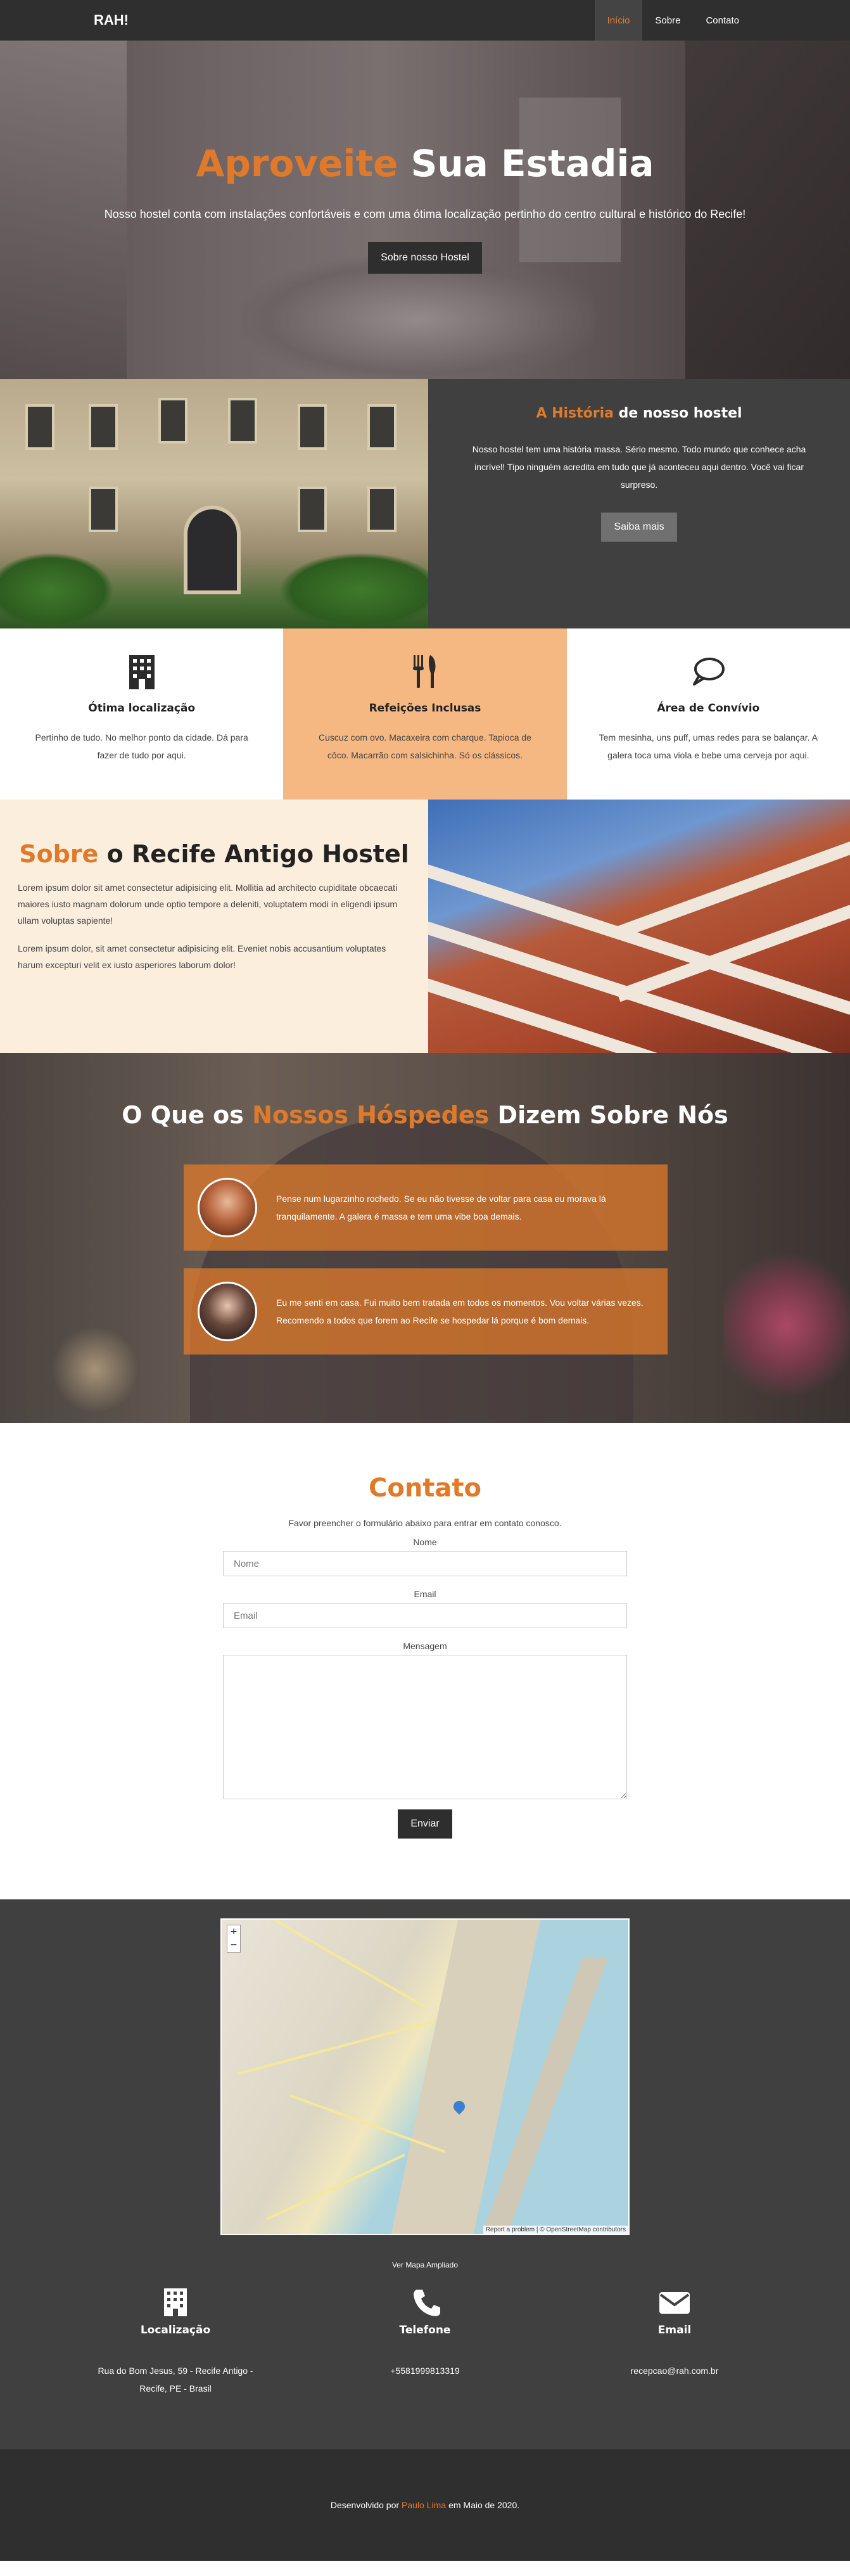 This screenshot has height=2576, width=850. Describe the element at coordinates (639, 926) in the screenshot. I see `about-building-image` at that location.